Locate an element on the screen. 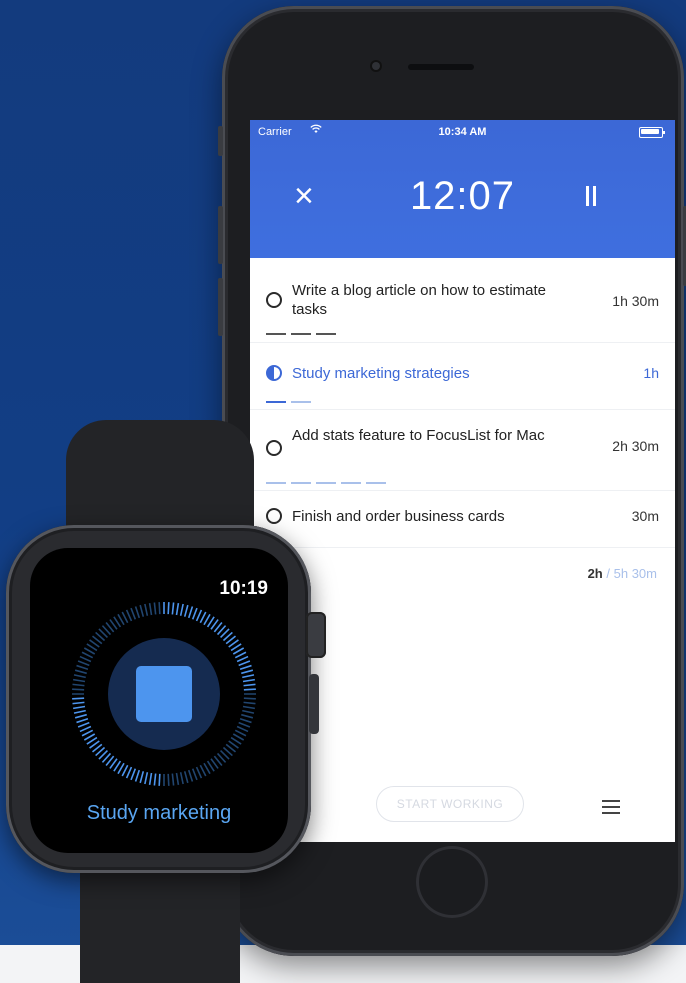 This screenshot has width=686, height=983. watch-side-button is located at coordinates (314, 704).